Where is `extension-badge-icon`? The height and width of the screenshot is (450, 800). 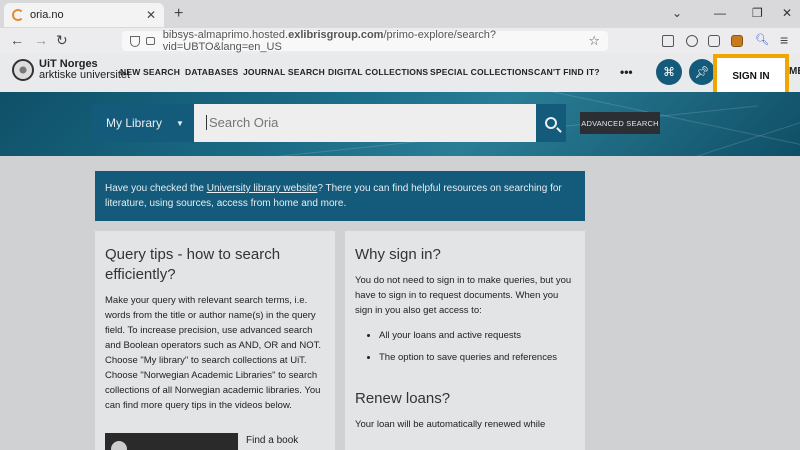 extension-badge-icon is located at coordinates (737, 41).